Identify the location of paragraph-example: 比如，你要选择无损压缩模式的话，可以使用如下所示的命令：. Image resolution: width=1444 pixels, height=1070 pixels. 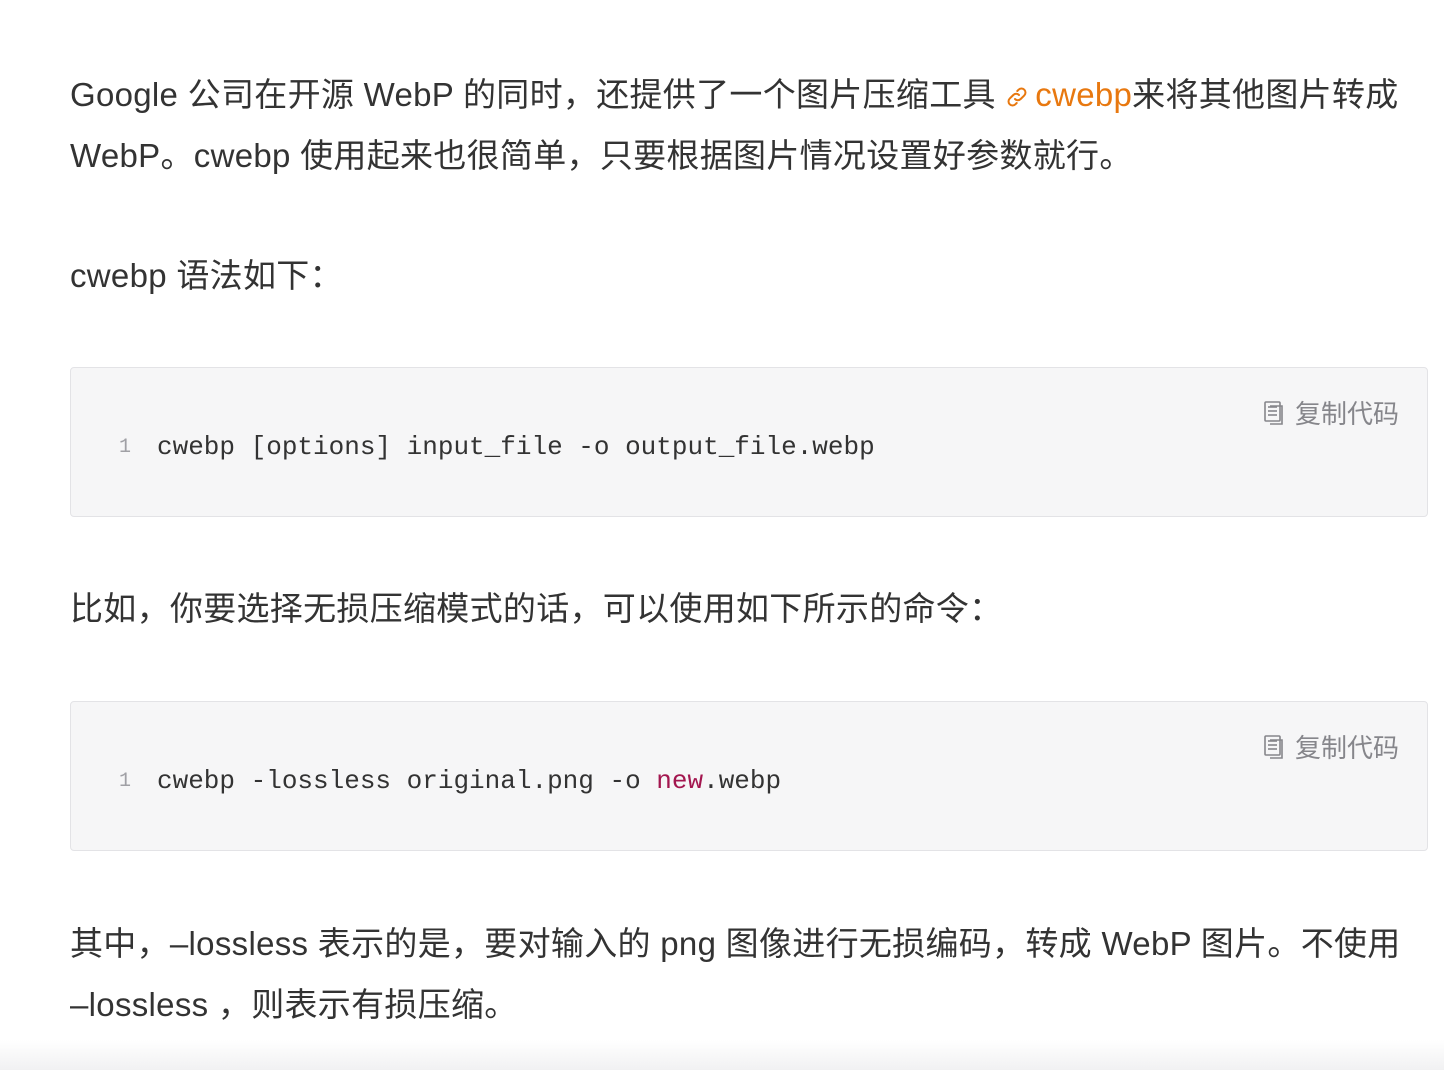
(536, 608).